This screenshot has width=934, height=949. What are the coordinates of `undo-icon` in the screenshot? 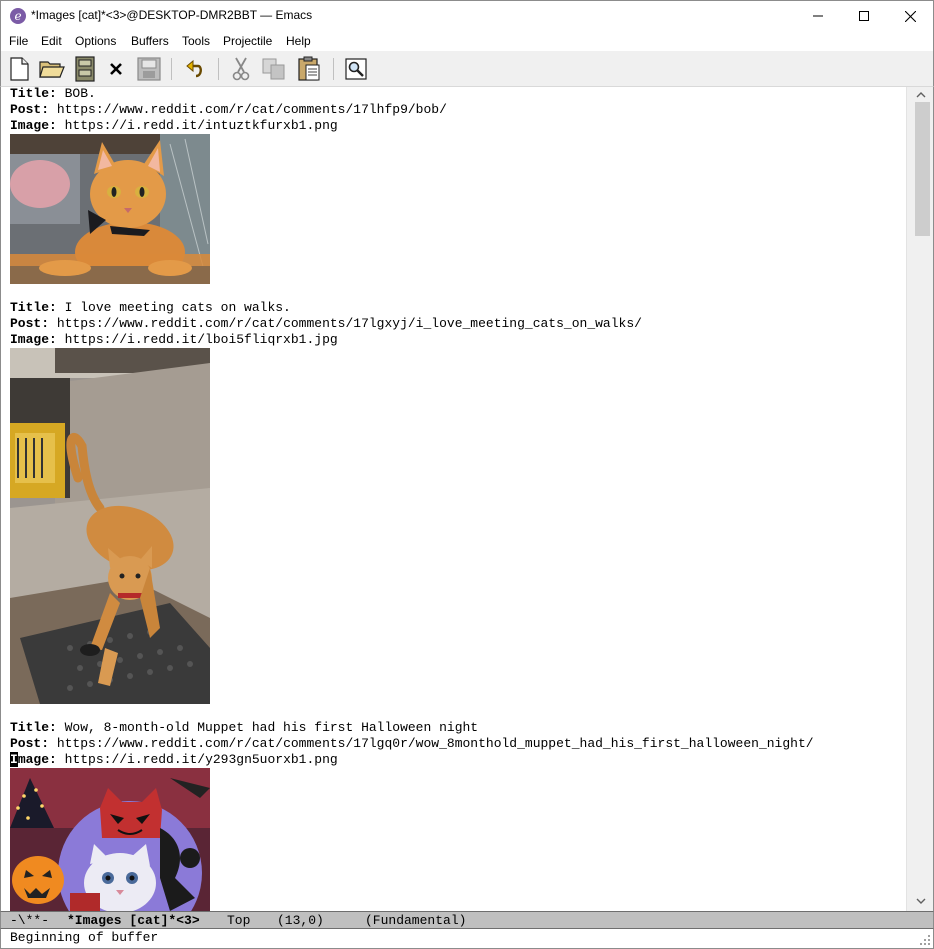 It's located at (194, 68).